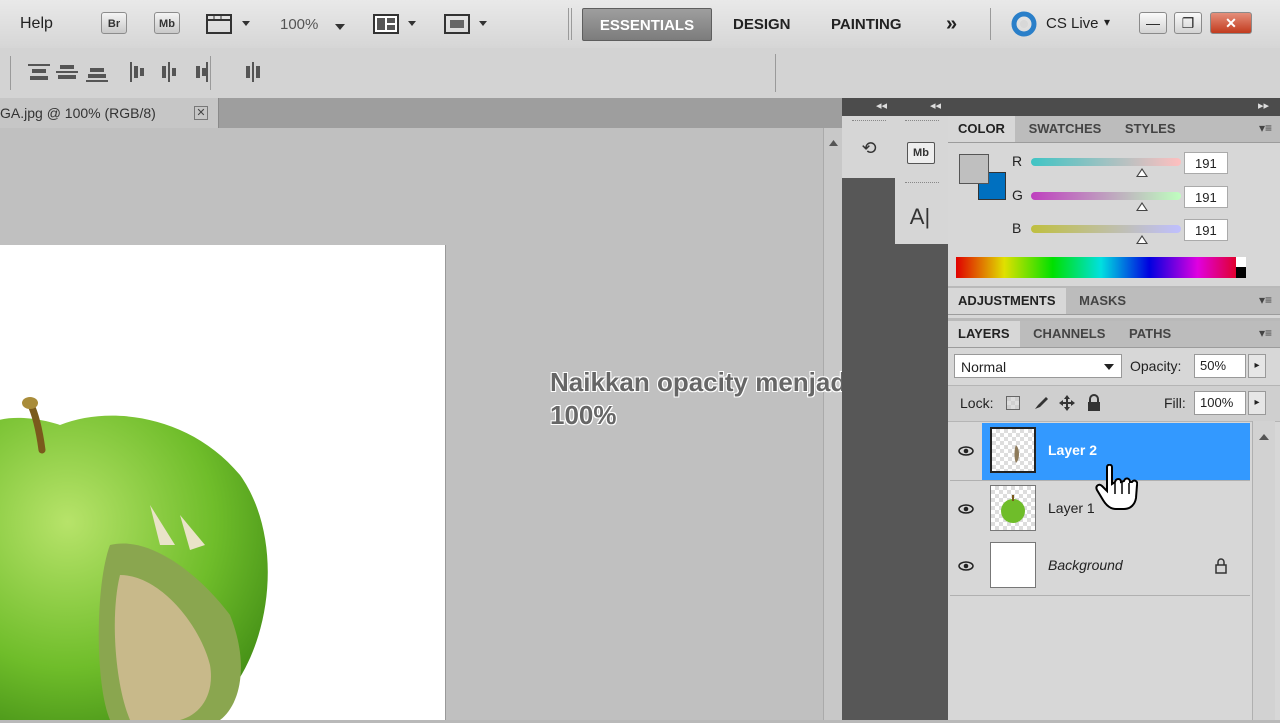 The height and width of the screenshot is (723, 1280). Describe the element at coordinates (1007, 301) in the screenshot. I see `tab-adjustments: ADJUSTMENTS` at that location.